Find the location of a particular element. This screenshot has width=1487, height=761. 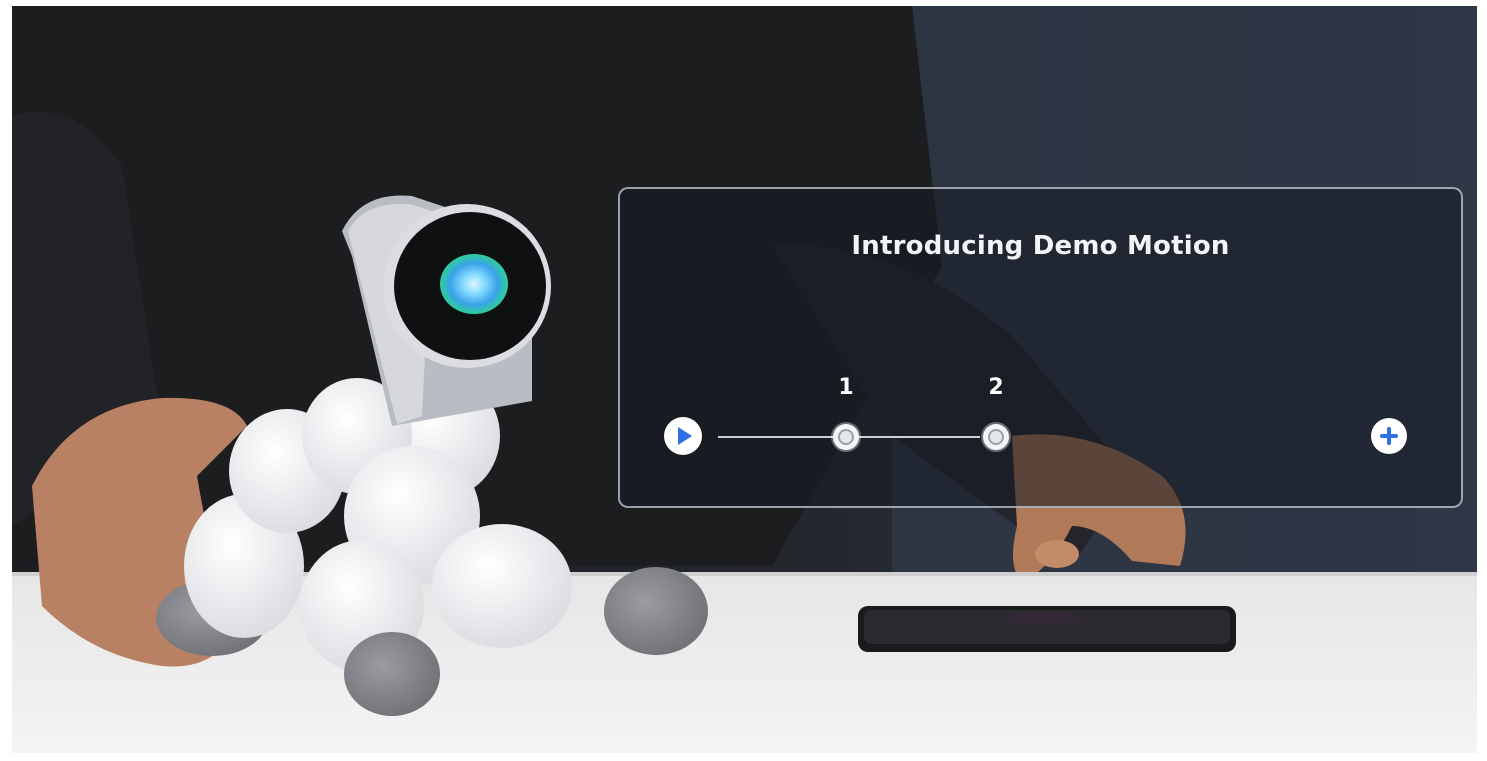

play-button is located at coordinates (683, 436).